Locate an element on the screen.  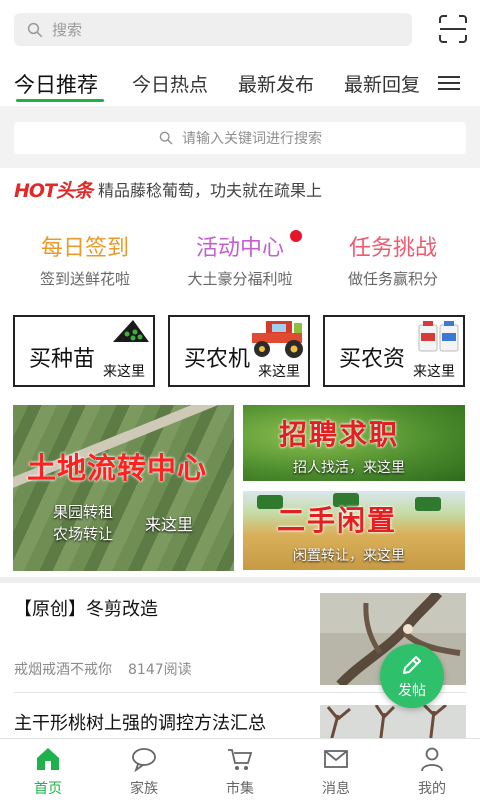
search-bar: 搜索 is located at coordinates (213, 29).